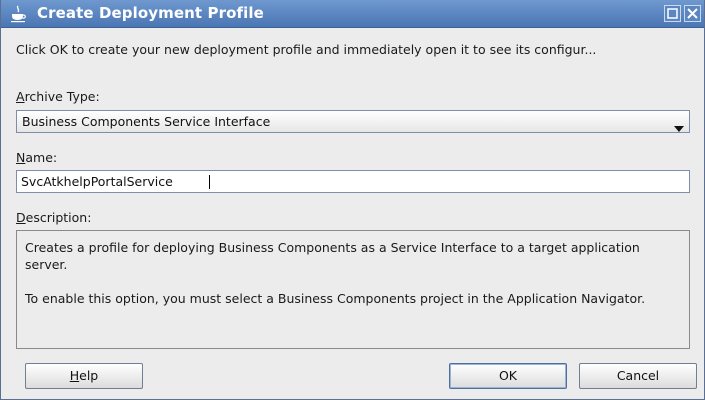  I want to click on archive-type-mnemonic: A, so click(20, 96).